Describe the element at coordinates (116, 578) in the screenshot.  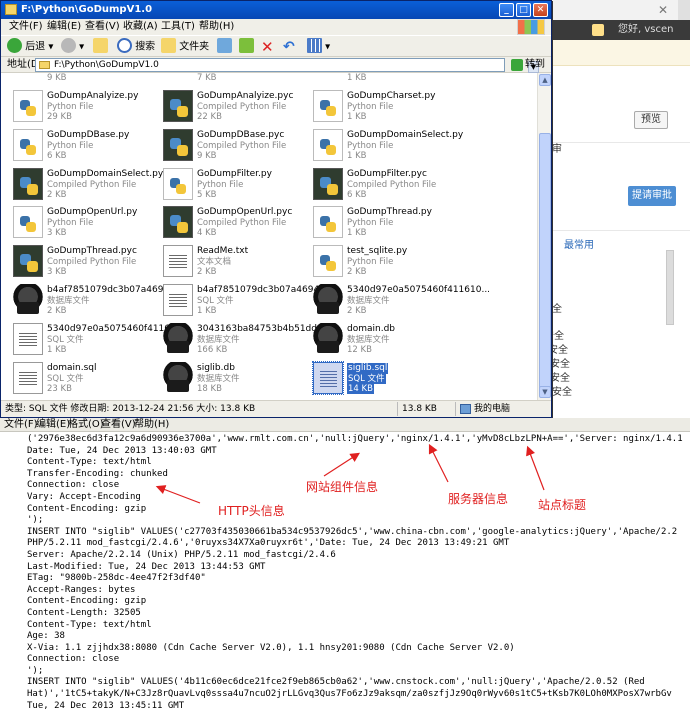
I see `text-line: ETag: "9800b-258dc-4ee47f2f3df40"` at that location.